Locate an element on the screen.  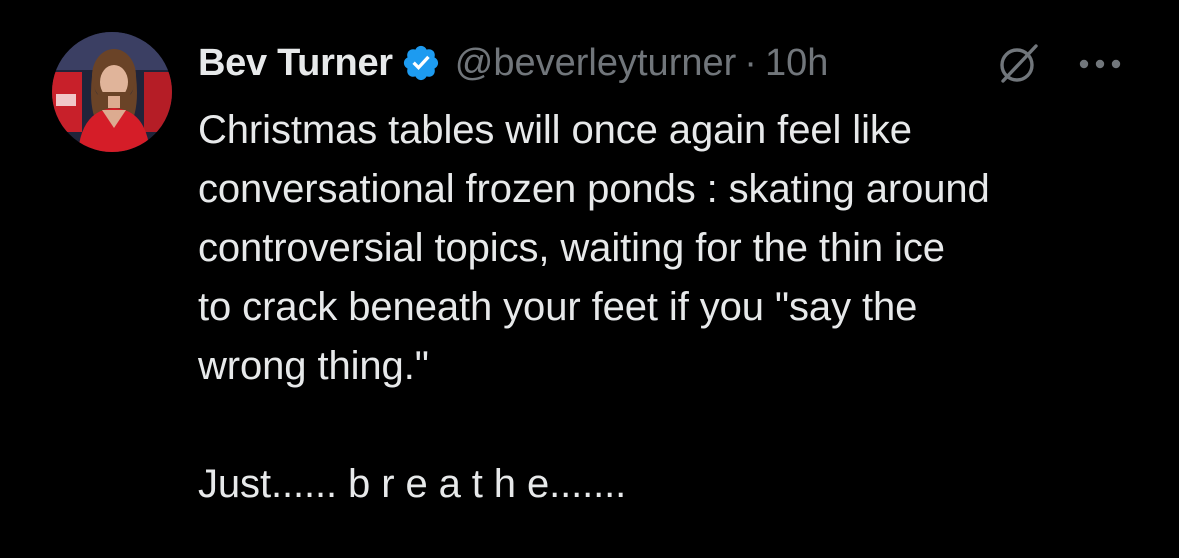
verified-badge-icon is located at coordinates (421, 63).